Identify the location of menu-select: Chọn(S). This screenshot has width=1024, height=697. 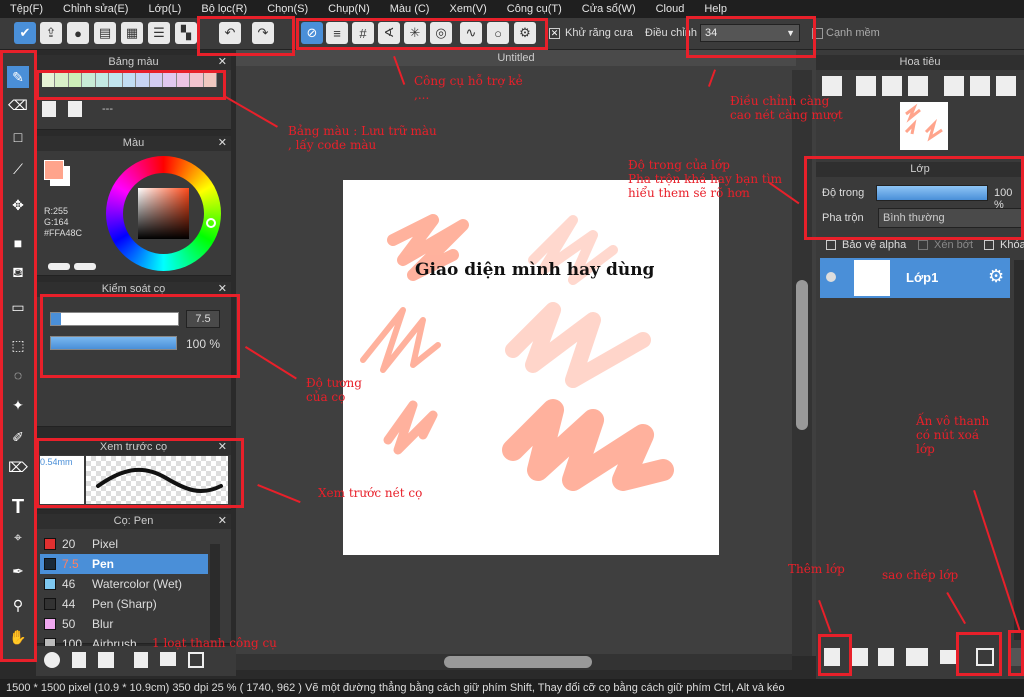
(287, 9).